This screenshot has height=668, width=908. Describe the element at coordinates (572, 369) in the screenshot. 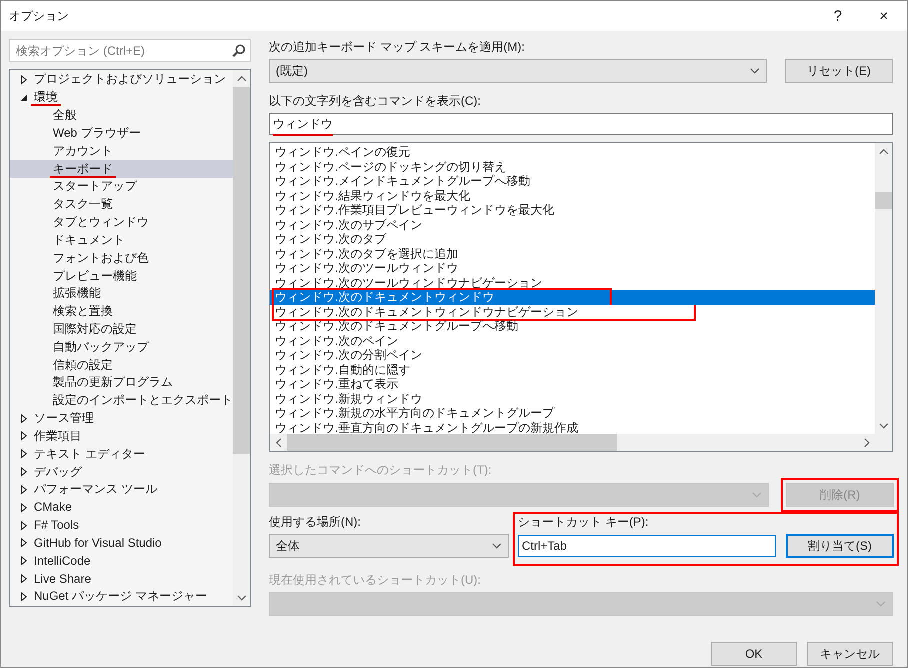

I see `command-item: ウィンドウ.自動的に隠す` at that location.